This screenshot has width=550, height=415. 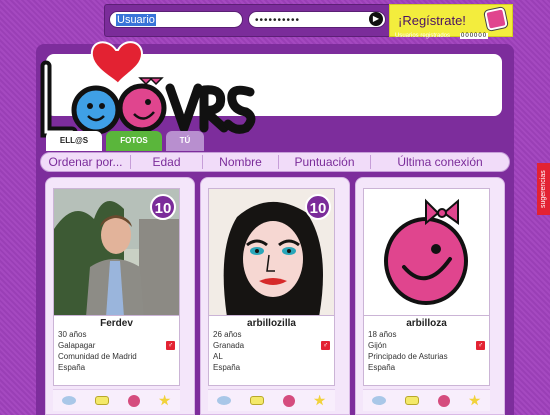 I want to click on loovrs-logo, so click(x=148, y=91).